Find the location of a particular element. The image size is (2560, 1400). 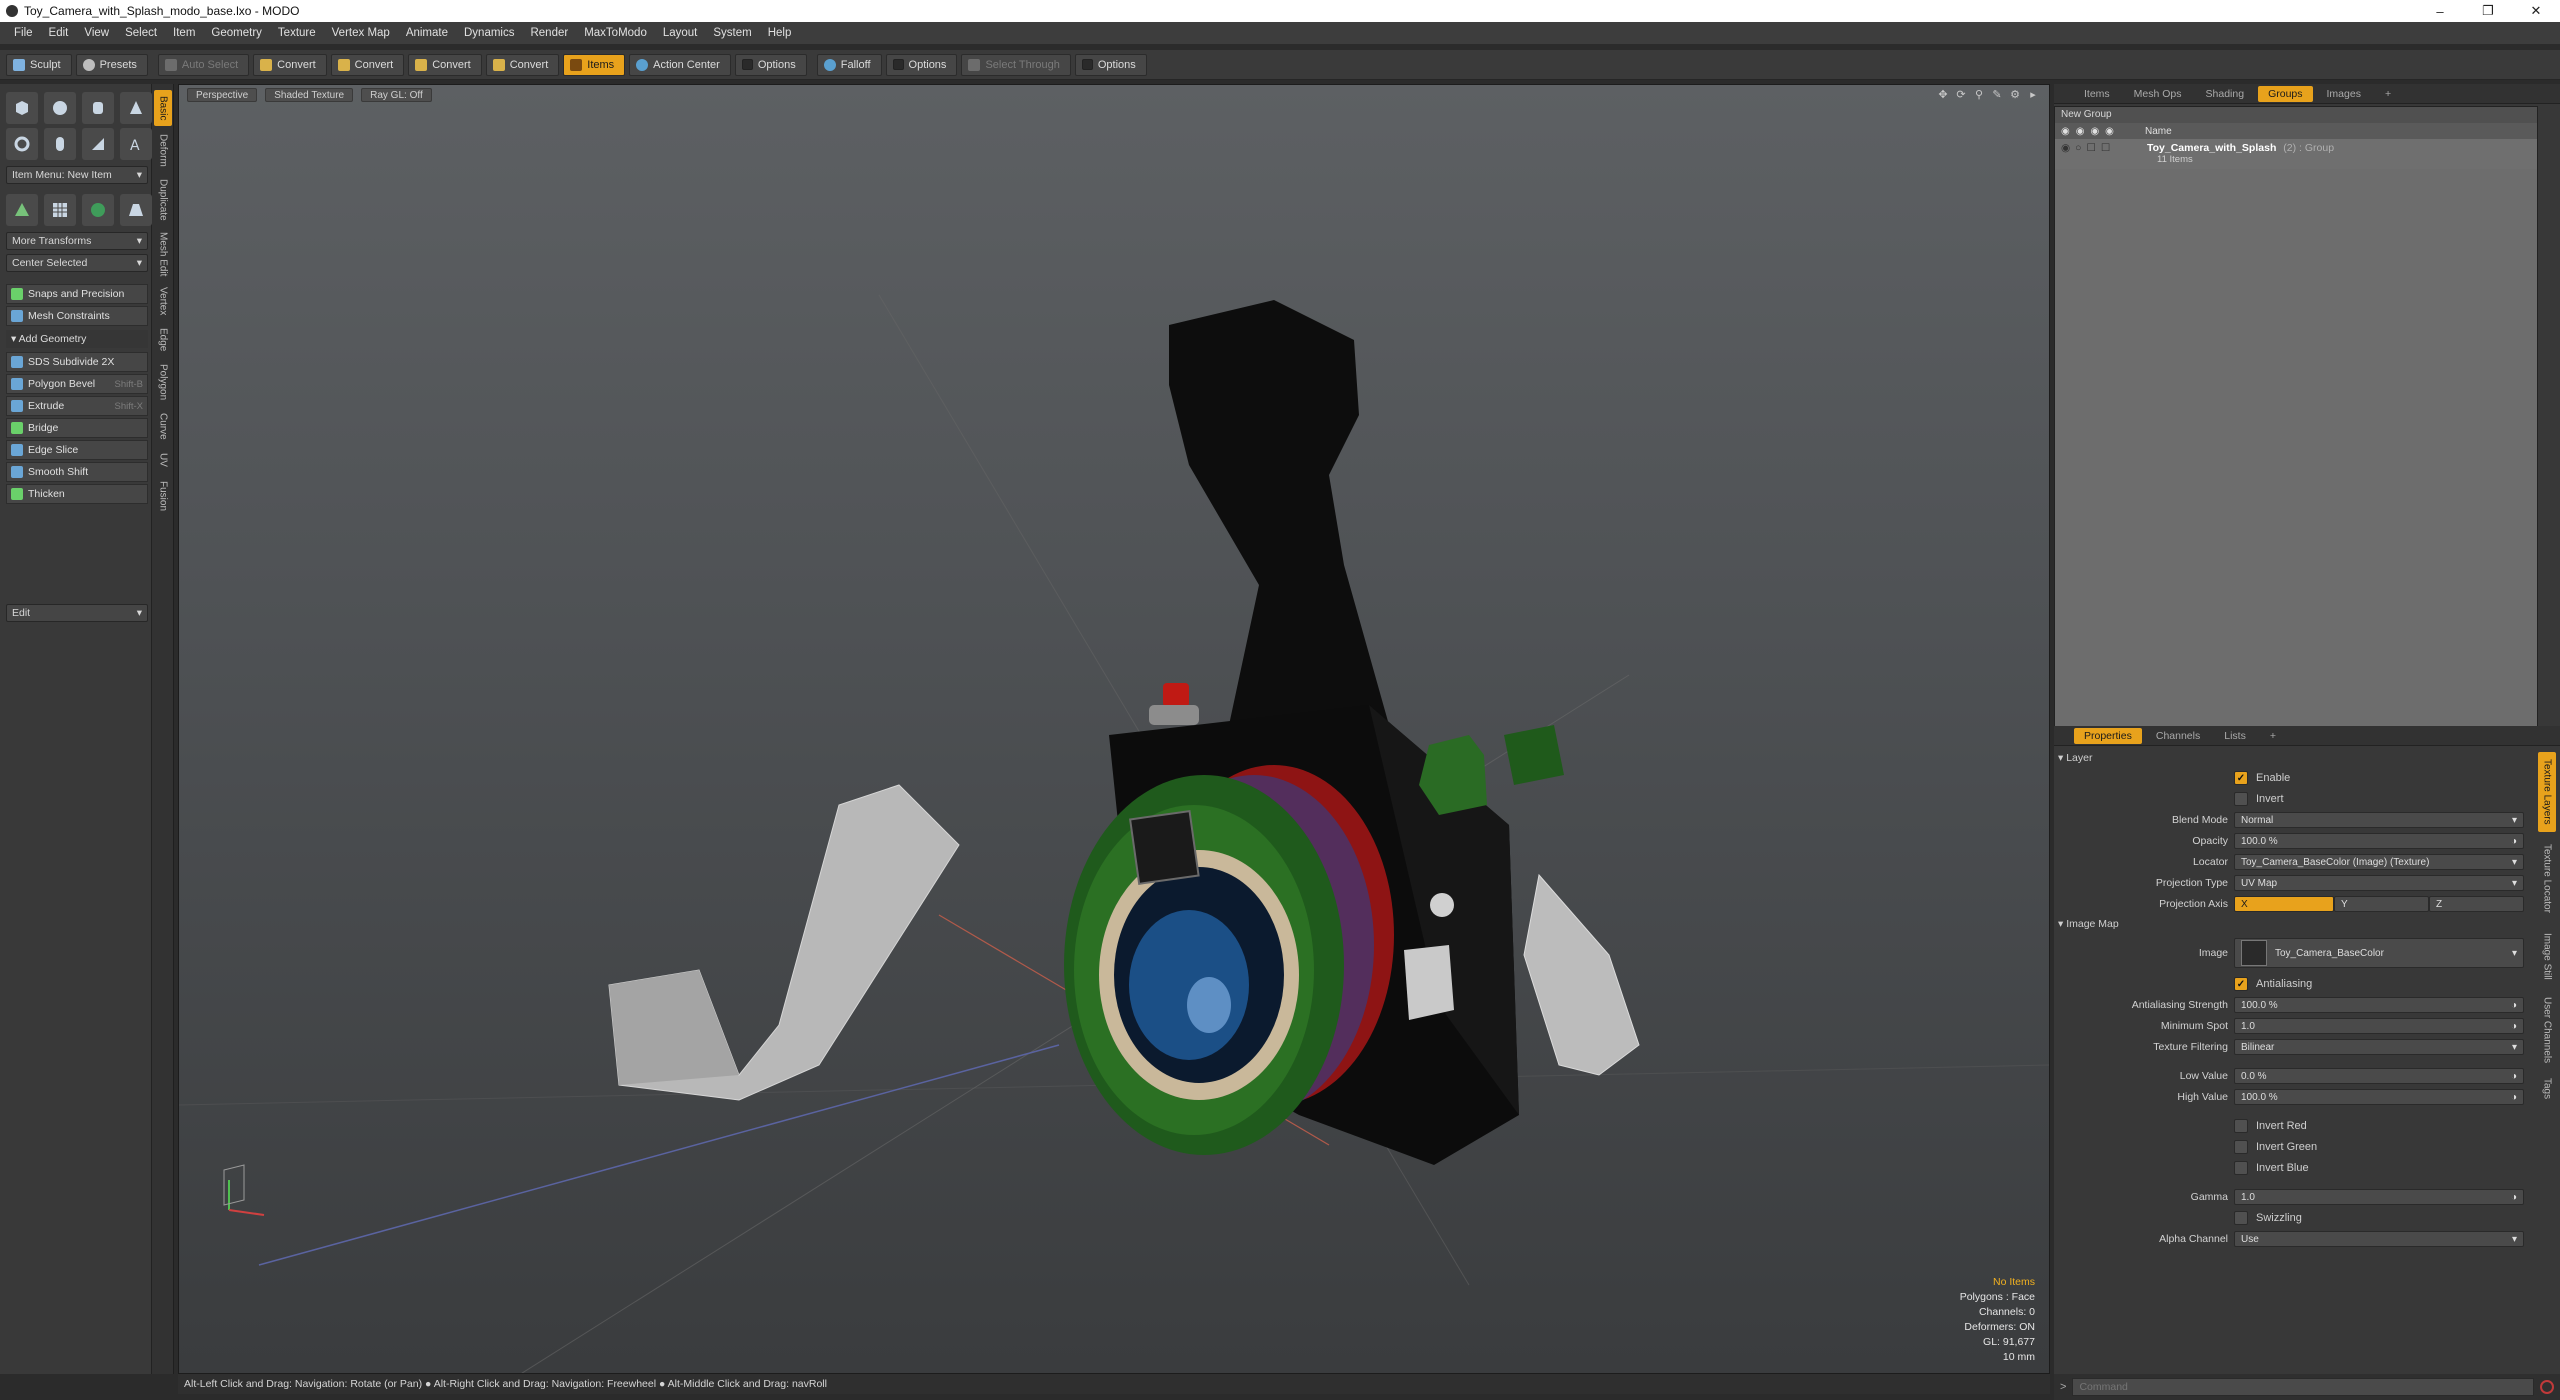

convert-edges-button: Convert is located at coordinates (367, 64).